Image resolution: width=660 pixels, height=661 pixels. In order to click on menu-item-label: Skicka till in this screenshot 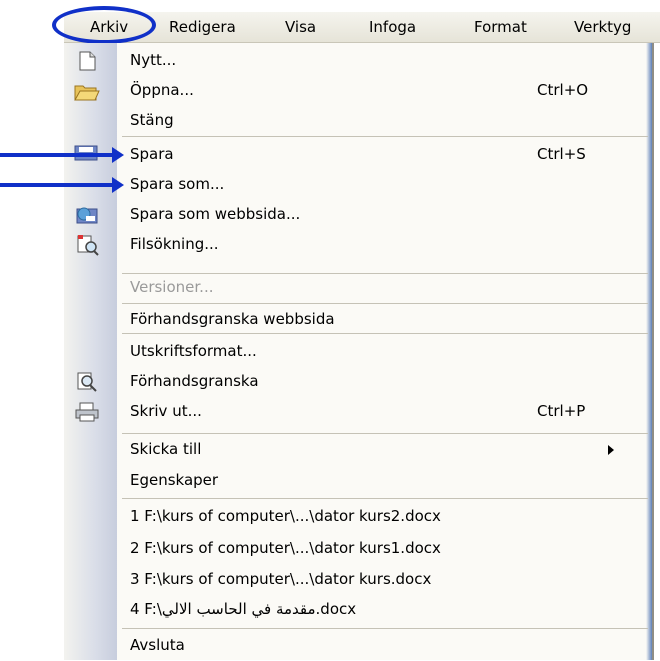, I will do `click(166, 449)`.